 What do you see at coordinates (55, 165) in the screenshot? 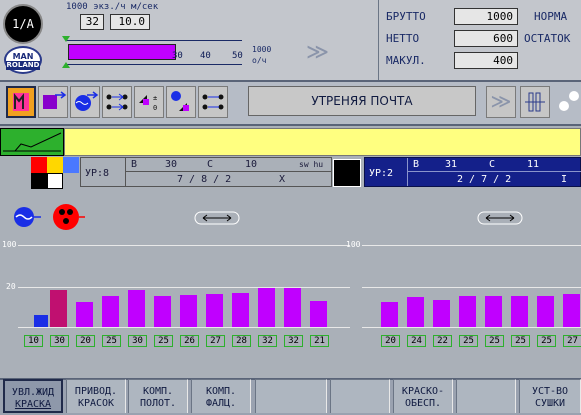
I see `swatch-yellow` at bounding box center [55, 165].